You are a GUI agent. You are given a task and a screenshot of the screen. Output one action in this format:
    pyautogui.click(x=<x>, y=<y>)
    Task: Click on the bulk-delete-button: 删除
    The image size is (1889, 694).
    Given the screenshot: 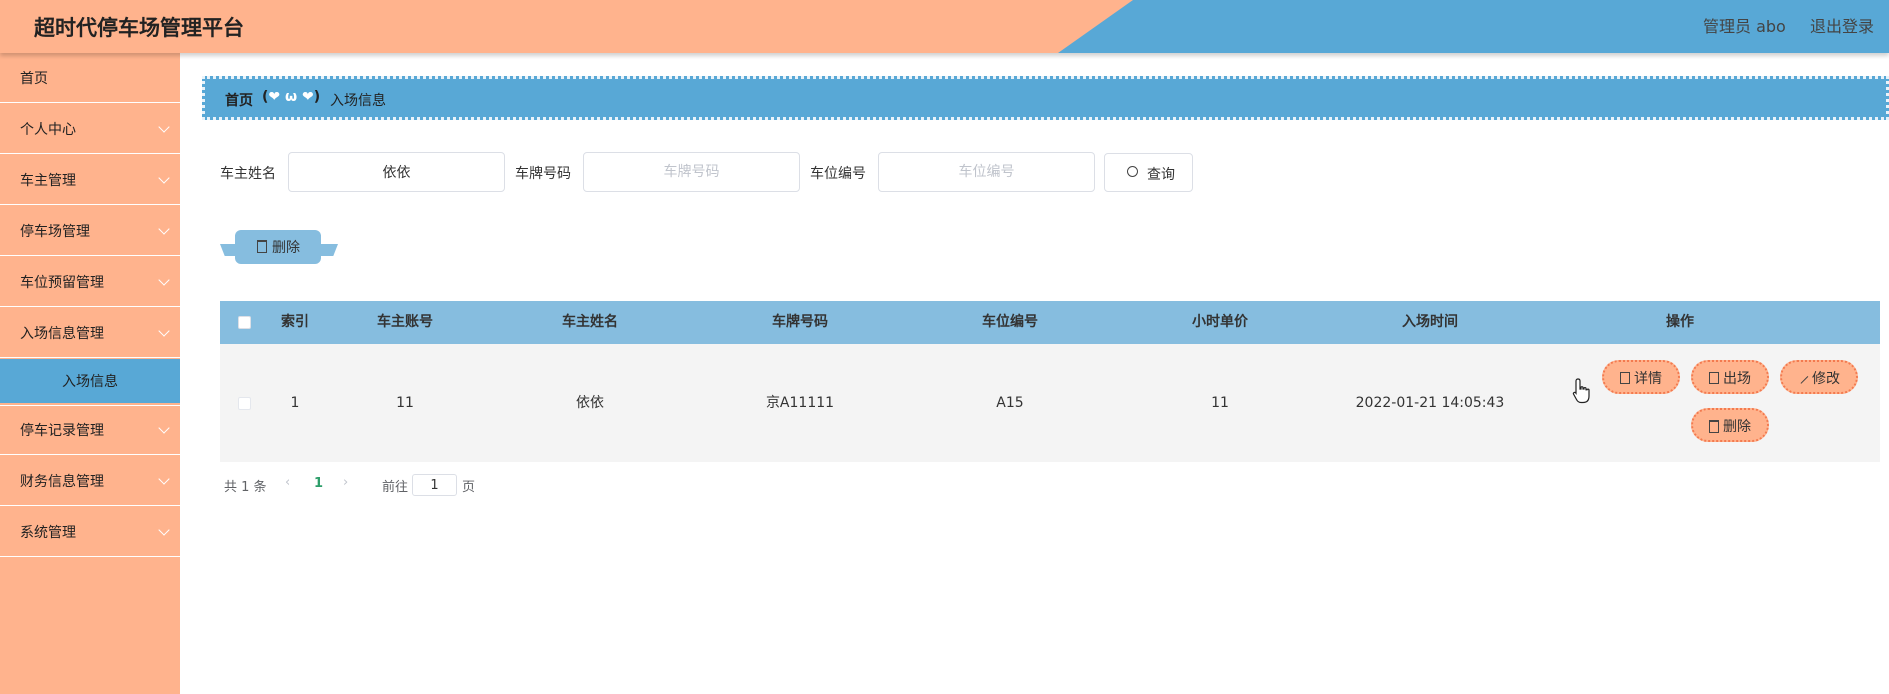 What is the action you would take?
    pyautogui.click(x=279, y=248)
    